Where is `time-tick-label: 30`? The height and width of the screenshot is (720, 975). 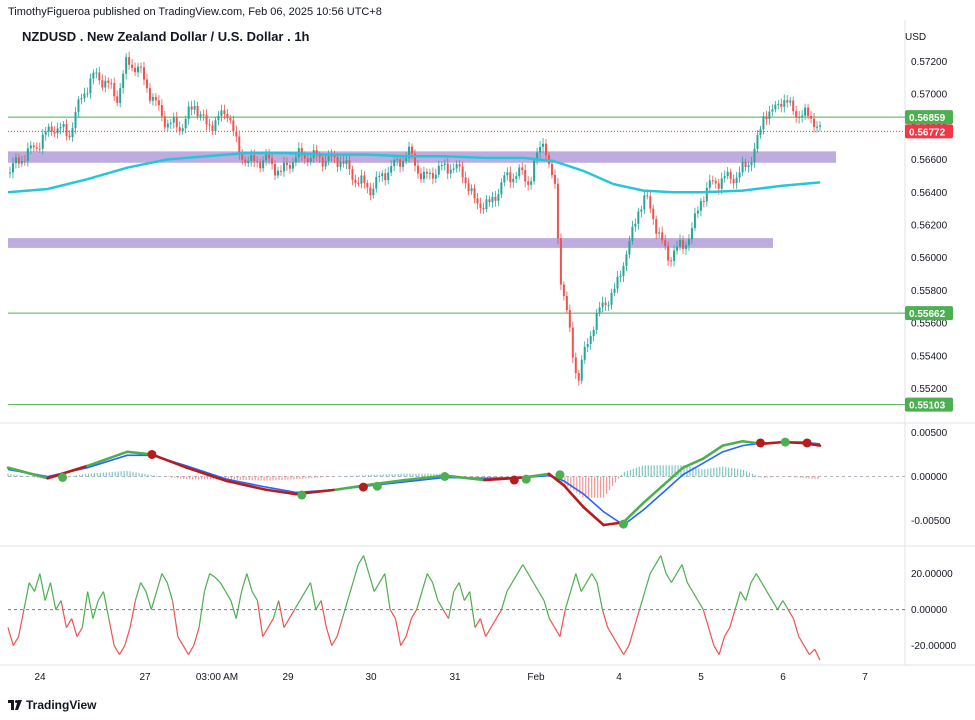
time-tick-label: 30 is located at coordinates (371, 677).